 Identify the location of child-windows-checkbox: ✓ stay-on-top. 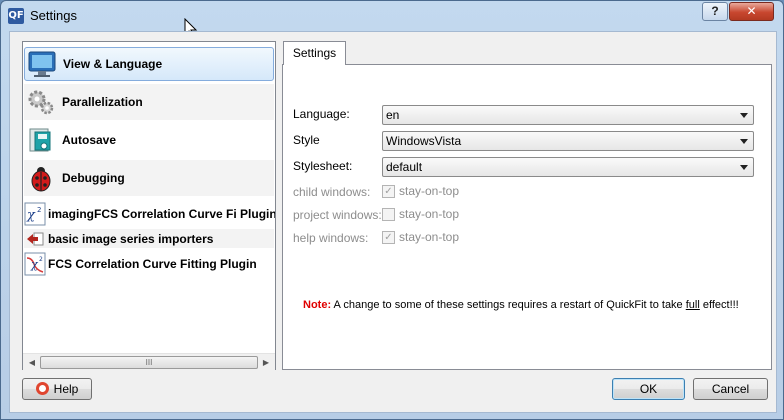
(420, 191).